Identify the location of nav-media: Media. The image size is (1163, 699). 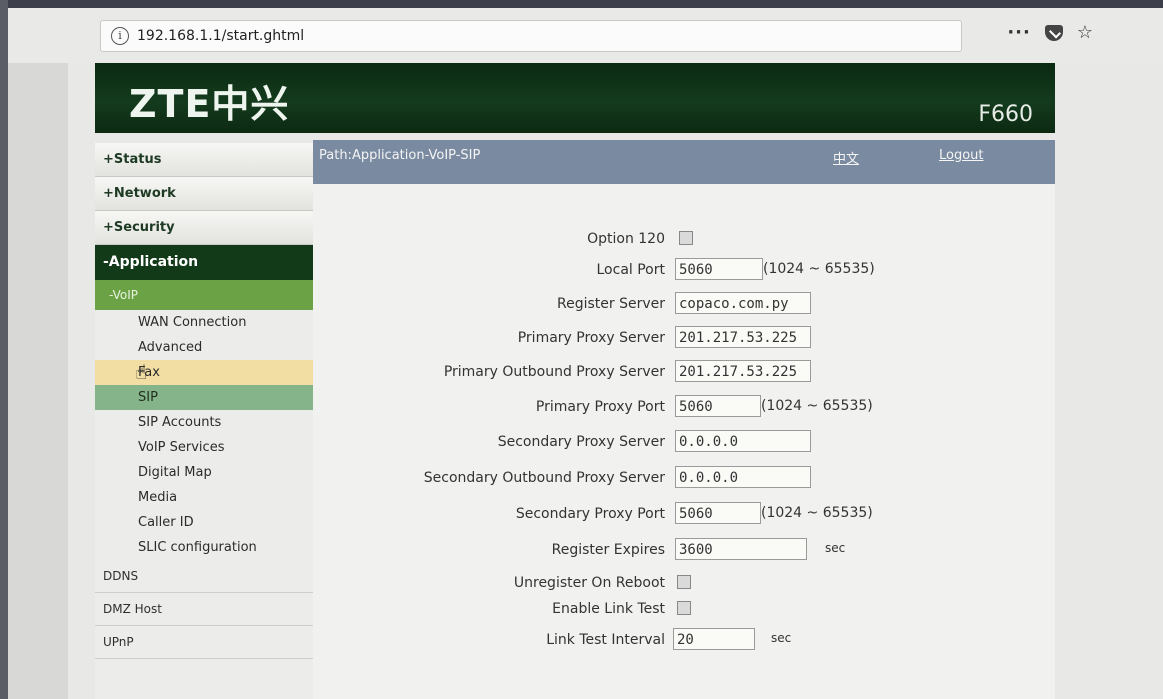
(204, 497).